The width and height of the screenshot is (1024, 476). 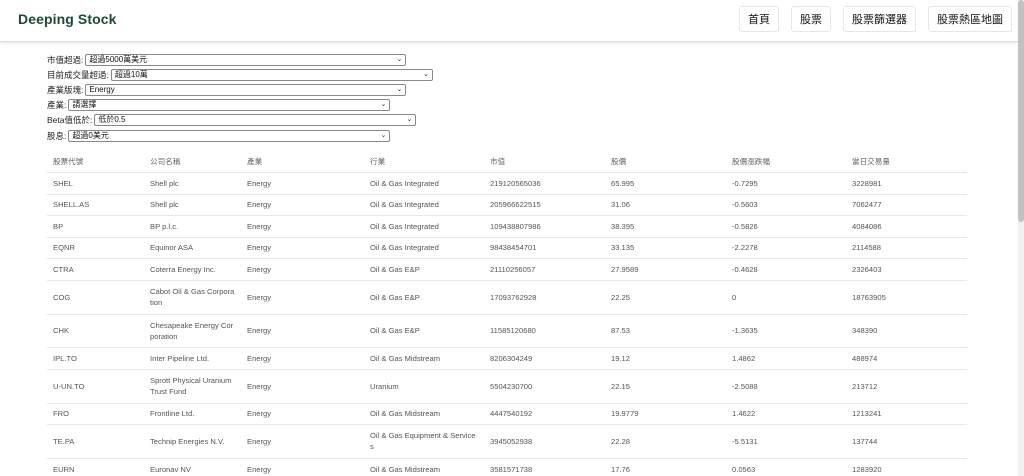 I want to click on volume-cell: 2326403, so click(x=906, y=269).